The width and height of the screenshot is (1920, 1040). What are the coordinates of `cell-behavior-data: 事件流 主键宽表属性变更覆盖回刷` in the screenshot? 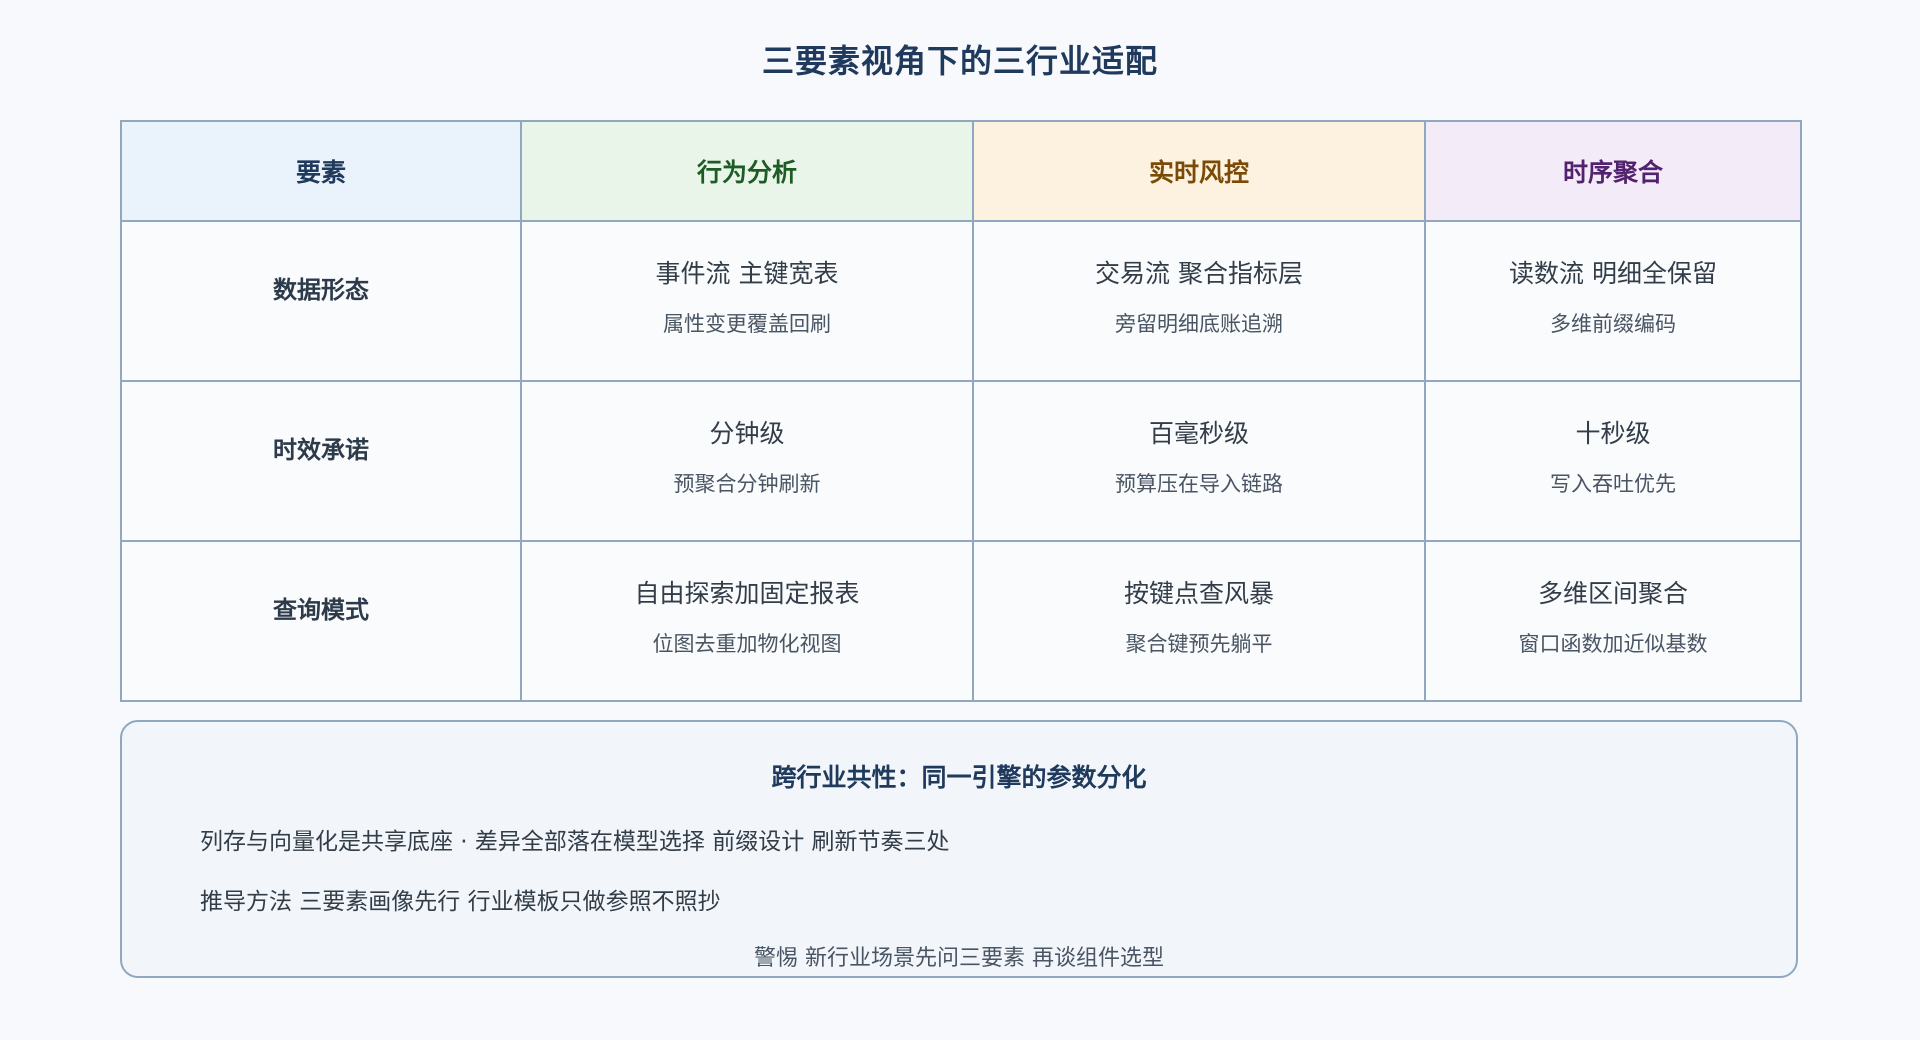 It's located at (747, 301).